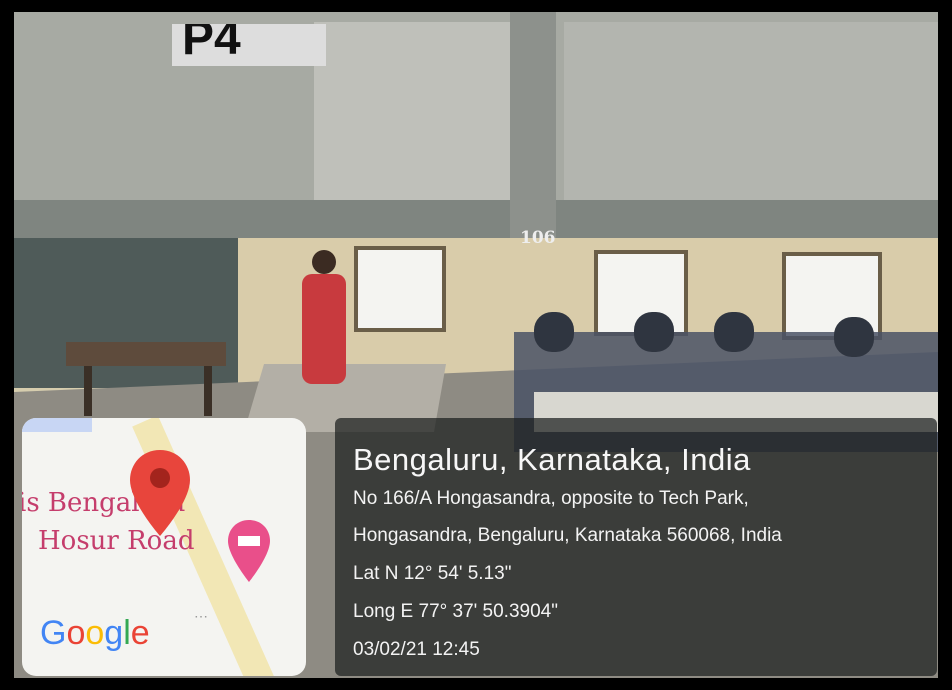 Image resolution: width=952 pixels, height=690 pixels. Describe the element at coordinates (249, 45) in the screenshot. I see `door-sign: P4` at that location.